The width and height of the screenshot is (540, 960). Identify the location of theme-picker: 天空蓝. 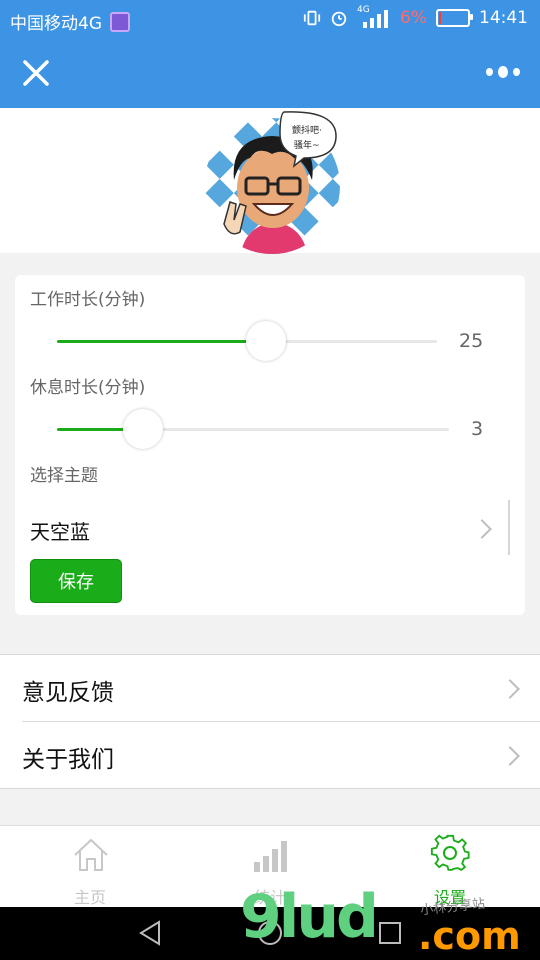
(270, 527).